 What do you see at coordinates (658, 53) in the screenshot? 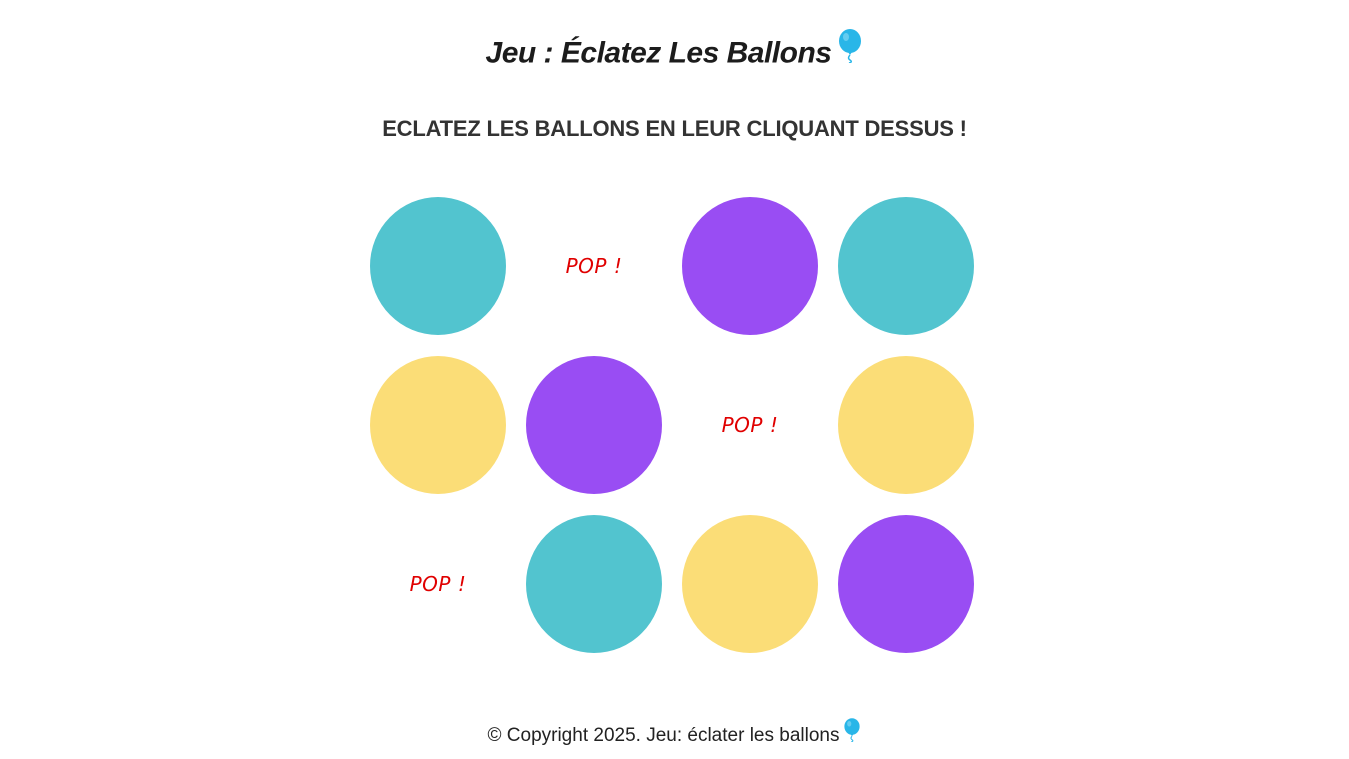
I see `page-title-text: Jeu : Éclatez Les Ballons` at bounding box center [658, 53].